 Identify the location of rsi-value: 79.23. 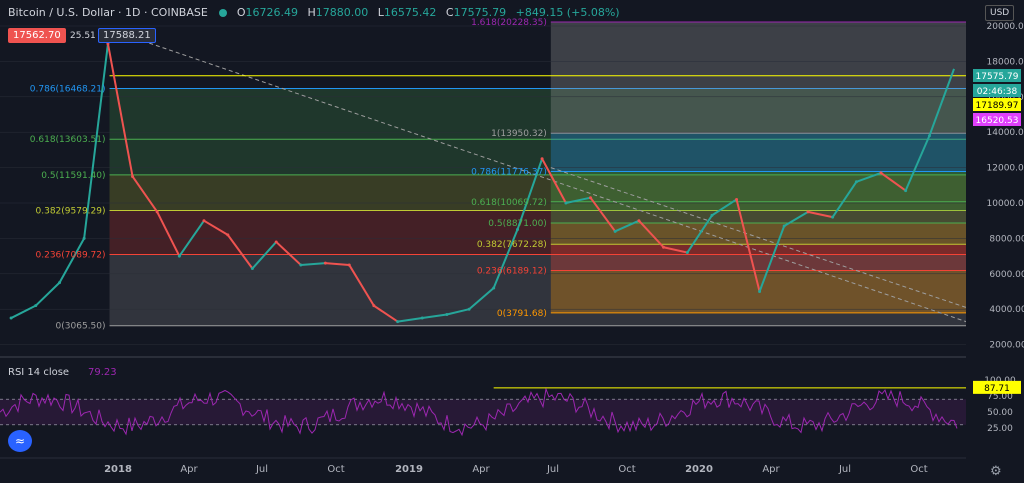
(102, 372).